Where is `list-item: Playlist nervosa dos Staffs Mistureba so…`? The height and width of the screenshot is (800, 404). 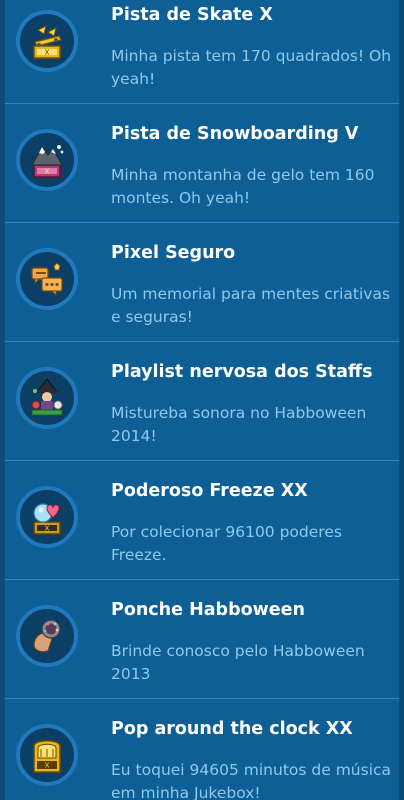 list-item: Playlist nervosa dos Staffs Mistureba so… is located at coordinates (202, 401).